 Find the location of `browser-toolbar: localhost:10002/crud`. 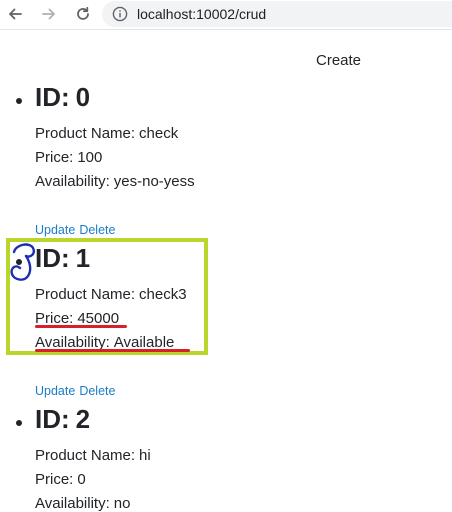

browser-toolbar: localhost:10002/crud is located at coordinates (226, 15).